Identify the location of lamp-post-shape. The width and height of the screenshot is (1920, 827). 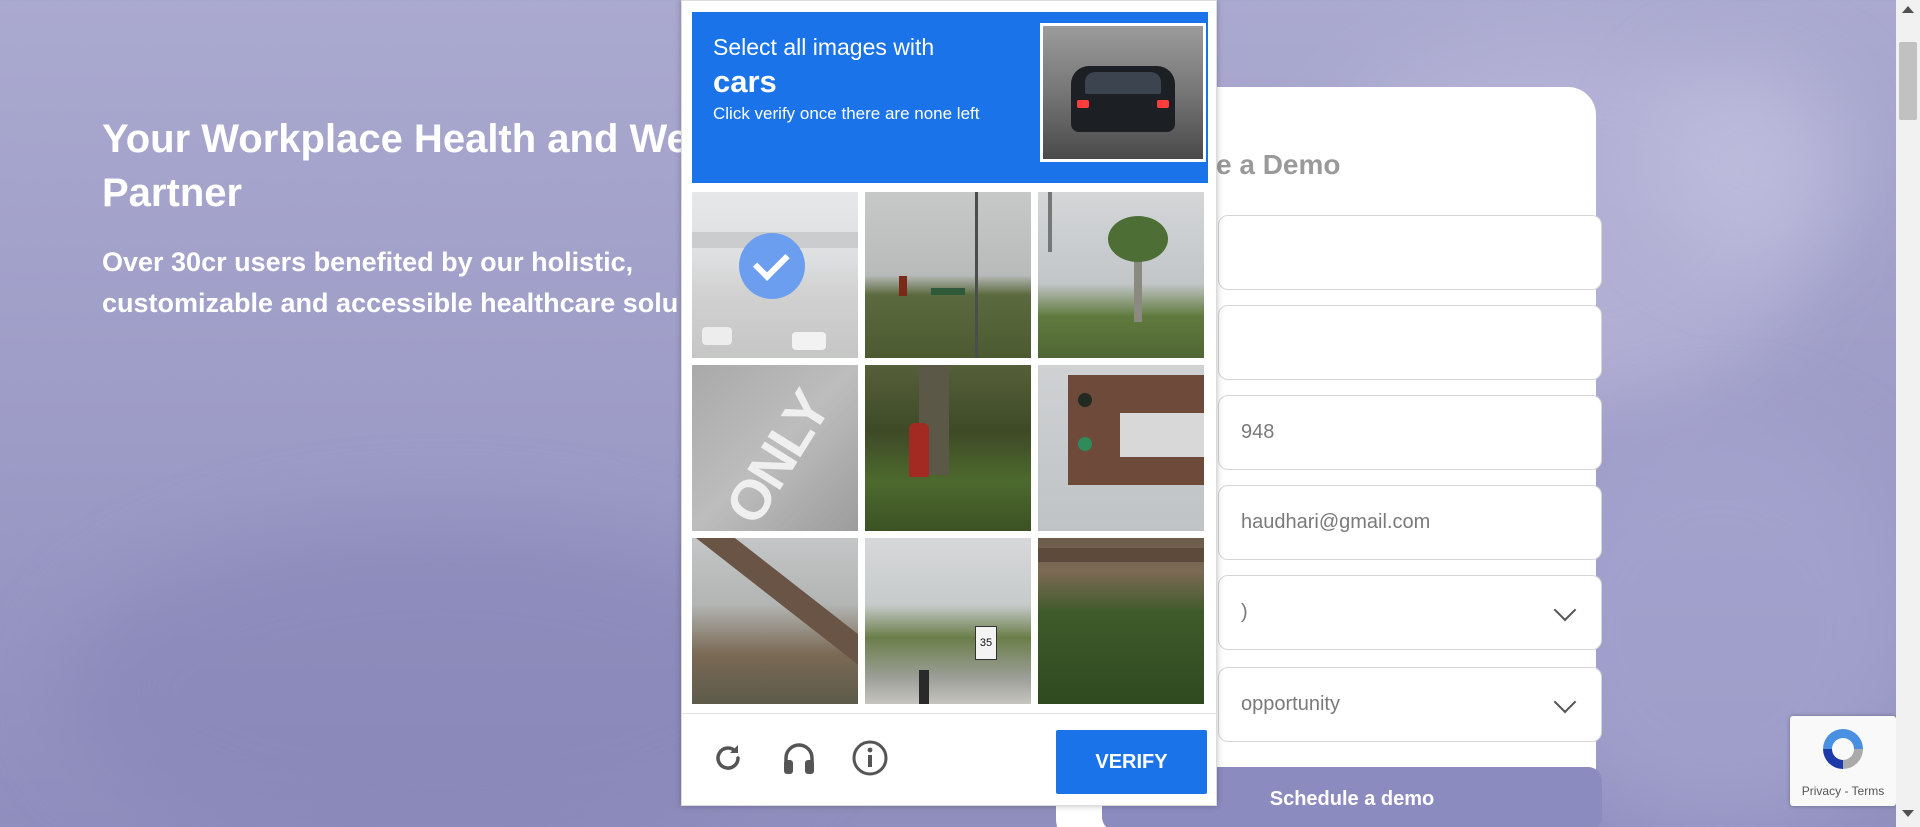
(1050, 222).